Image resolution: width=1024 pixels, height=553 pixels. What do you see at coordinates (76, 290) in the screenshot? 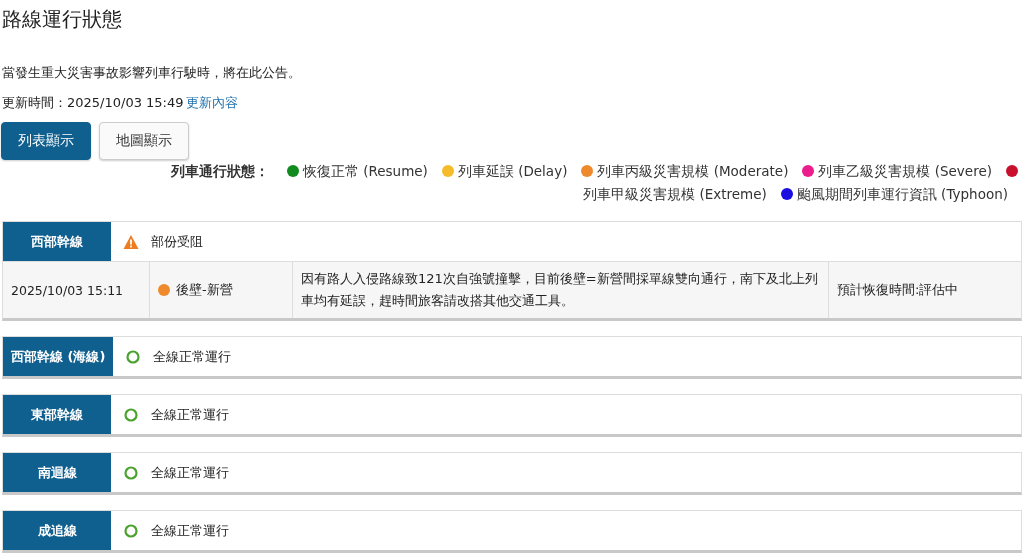
I see `incident-time: 2025/10/03 15:11` at bounding box center [76, 290].